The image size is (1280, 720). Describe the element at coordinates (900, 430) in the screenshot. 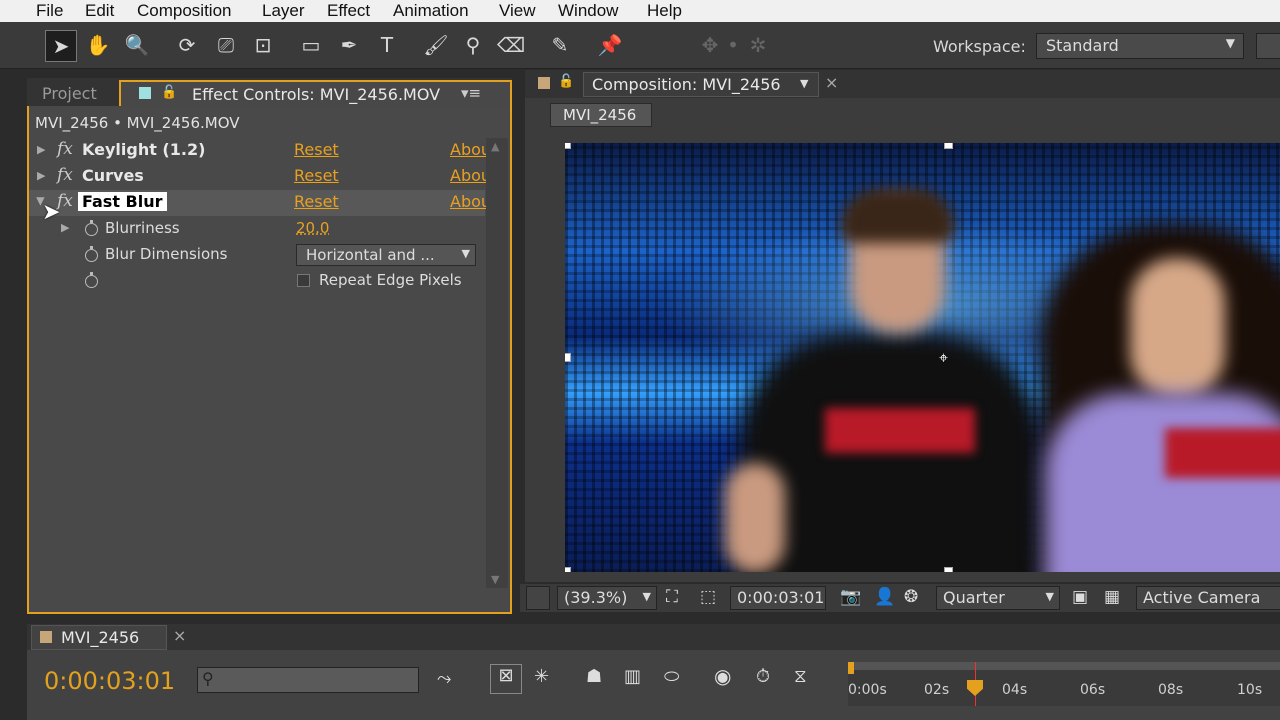

I see `red-card-left` at that location.